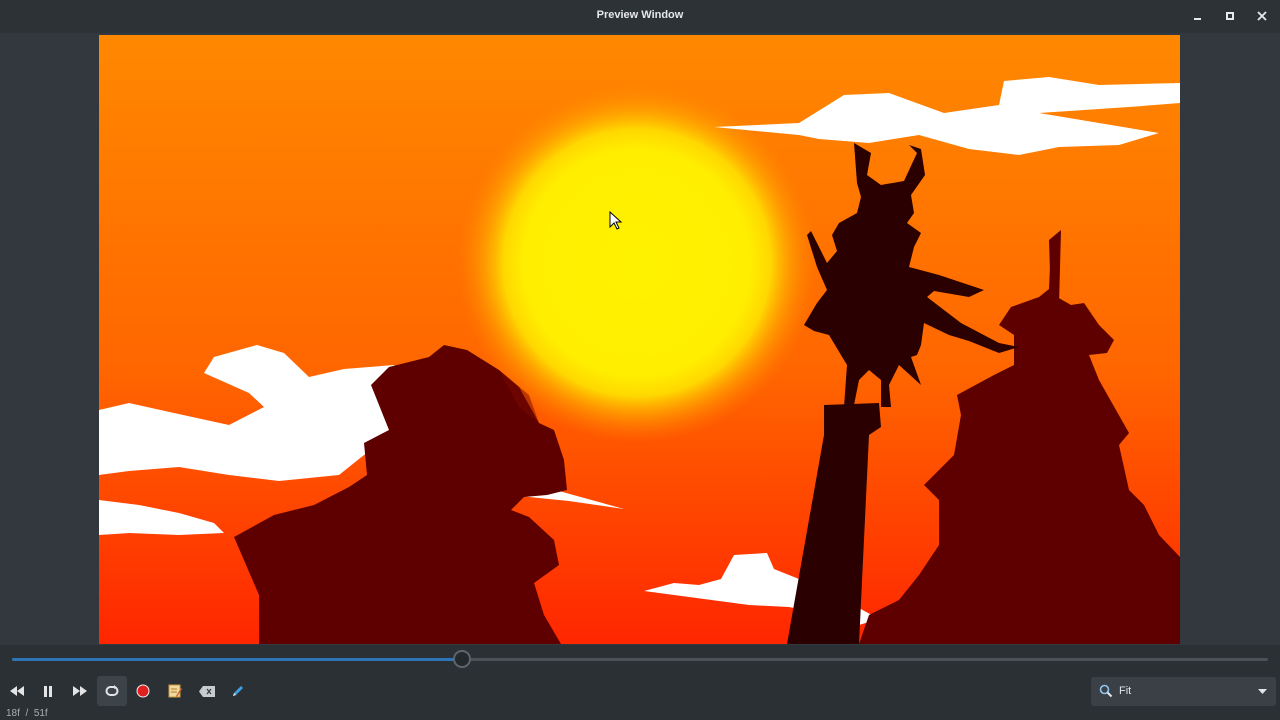  Describe the element at coordinates (640, 659) in the screenshot. I see `timeline-scrubber` at that location.